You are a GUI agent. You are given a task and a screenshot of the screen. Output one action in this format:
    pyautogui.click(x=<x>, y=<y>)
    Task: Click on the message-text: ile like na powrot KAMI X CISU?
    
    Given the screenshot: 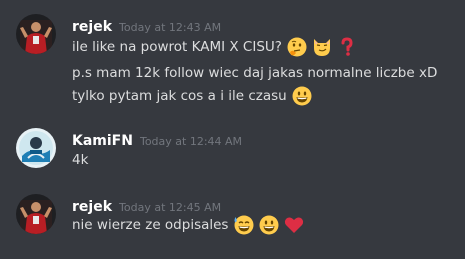 What is the action you would take?
    pyautogui.click(x=177, y=47)
    